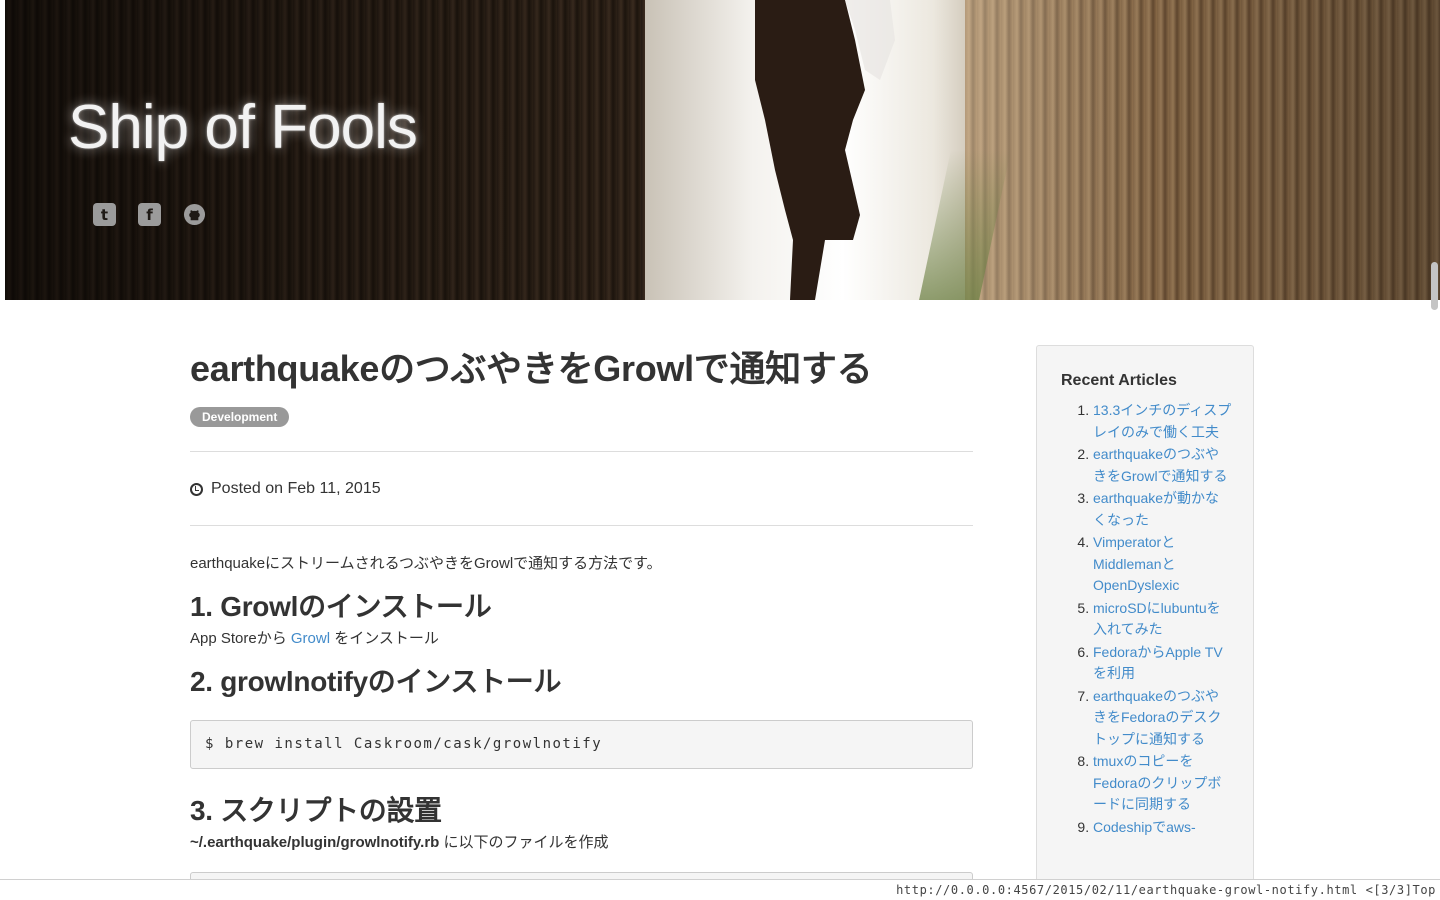 This screenshot has width=1440, height=900. I want to click on section-heading: 2. growlnotifyのインストール, so click(376, 681).